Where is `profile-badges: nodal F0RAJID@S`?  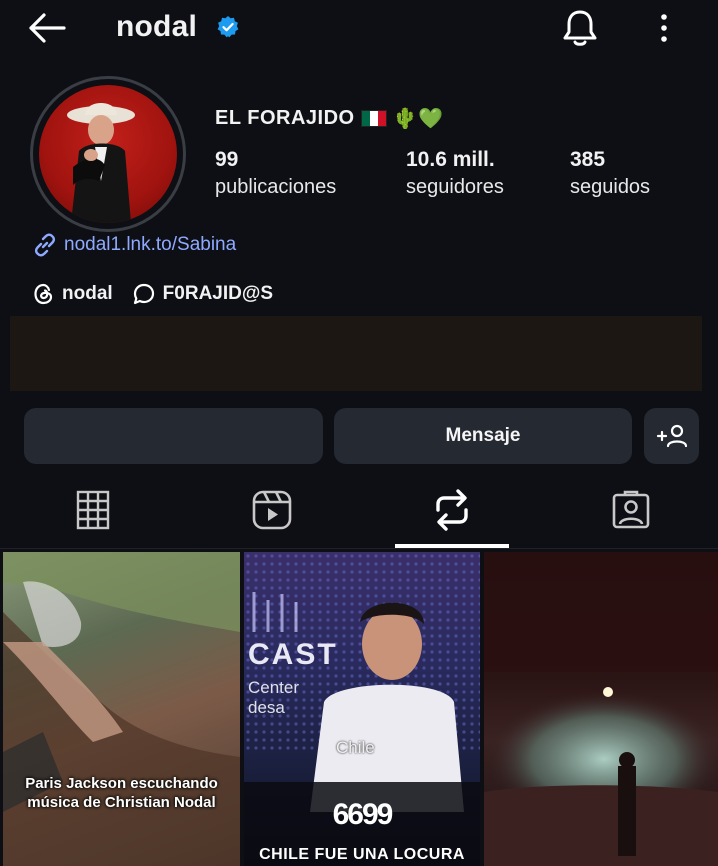
profile-badges: nodal F0RAJID@S is located at coordinates (152, 294).